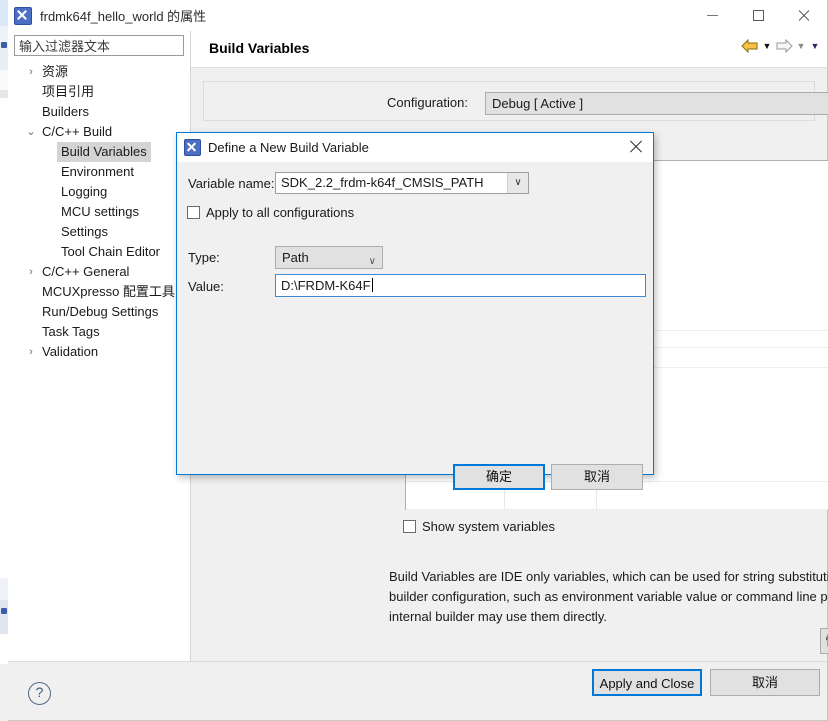 The image size is (828, 721). What do you see at coordinates (288, 147) in the screenshot?
I see `dialog-title: Define a New Build Variable` at bounding box center [288, 147].